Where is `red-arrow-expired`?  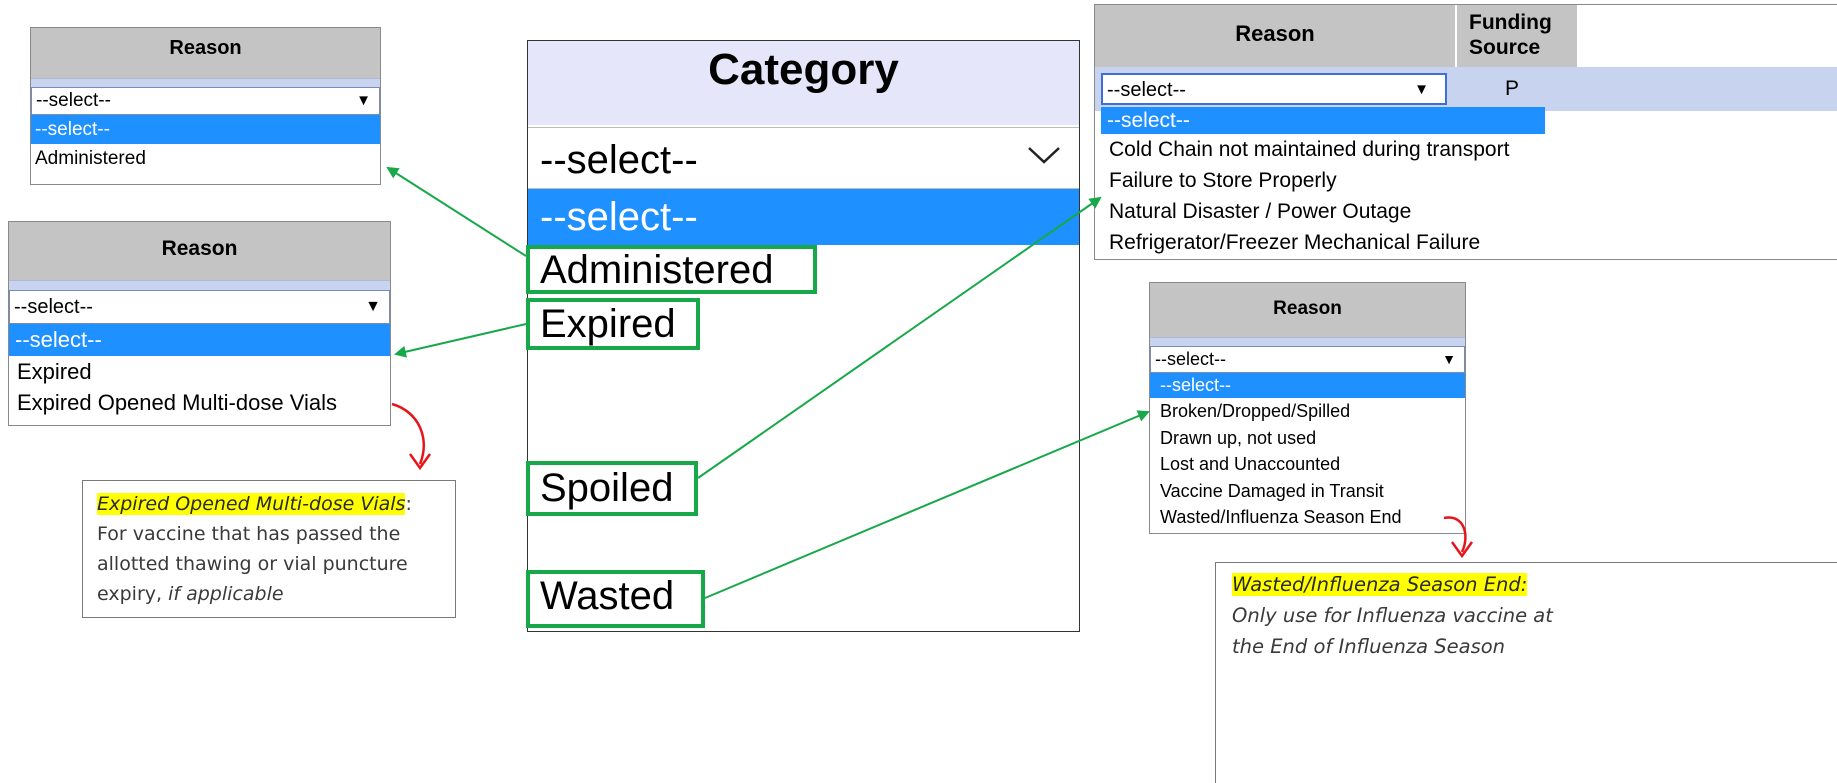 red-arrow-expired is located at coordinates (408, 433).